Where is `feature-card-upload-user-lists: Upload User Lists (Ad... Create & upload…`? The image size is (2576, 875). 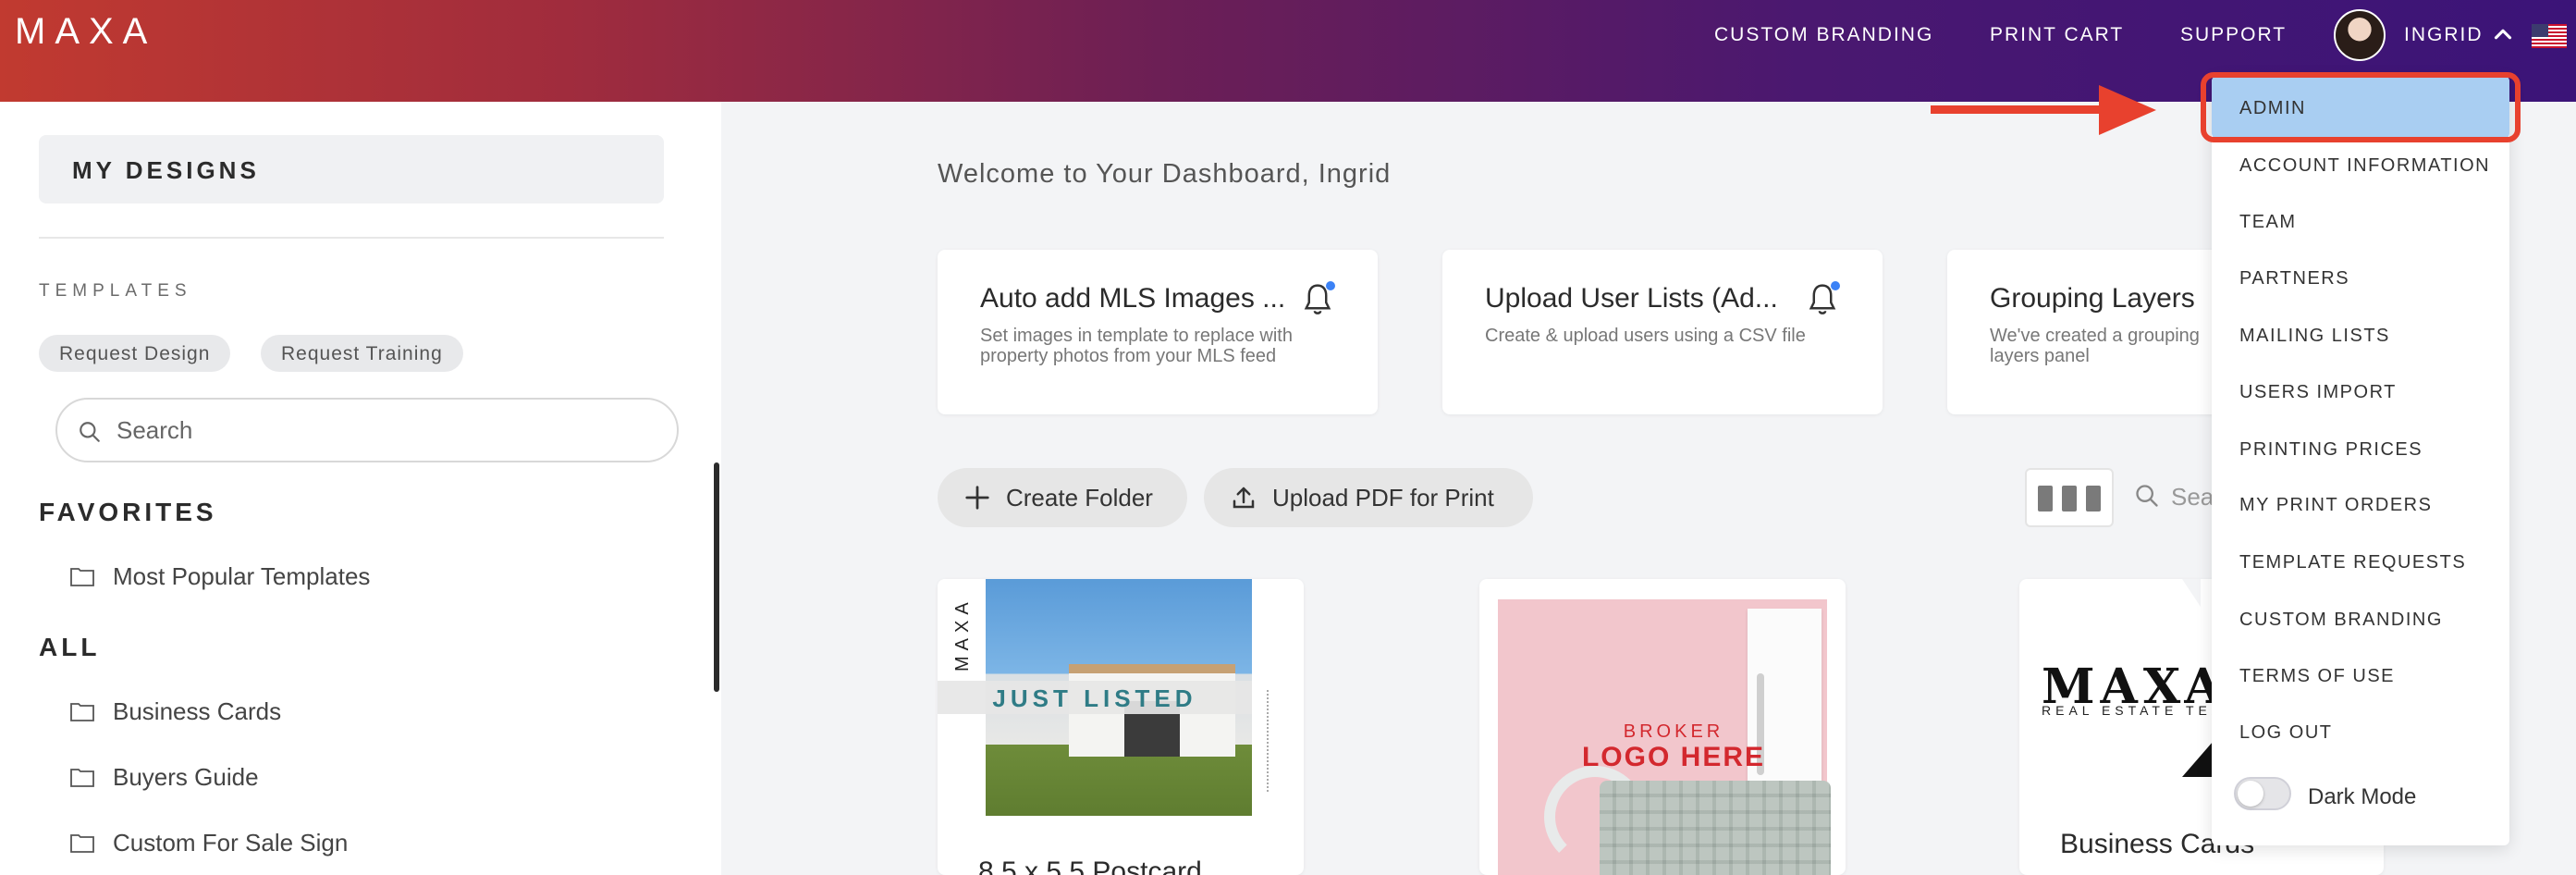 feature-card-upload-user-lists: Upload User Lists (Ad... Create & upload… is located at coordinates (1663, 332).